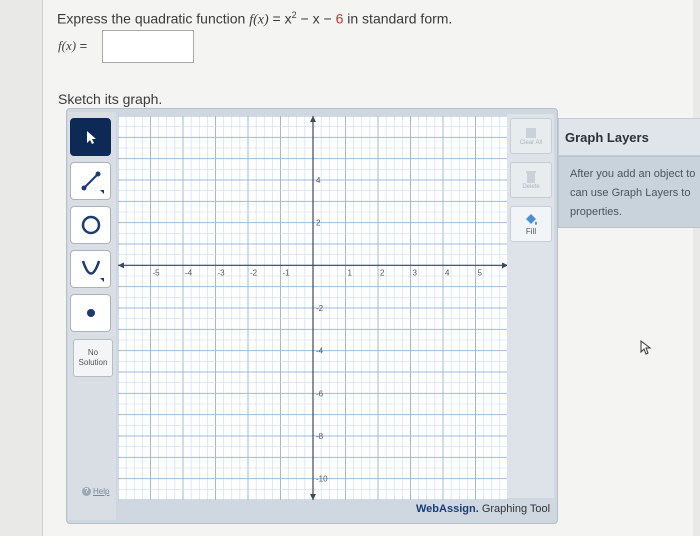 Image resolution: width=700 pixels, height=536 pixels. Describe the element at coordinates (320, 351) in the screenshot. I see `y-tick-label: -4` at that location.